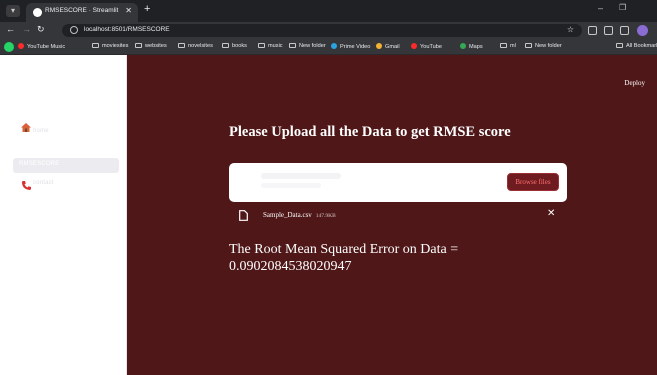 The height and width of the screenshot is (375, 657). What do you see at coordinates (551, 213) in the screenshot?
I see `remove-file-icon: ✕` at bounding box center [551, 213].